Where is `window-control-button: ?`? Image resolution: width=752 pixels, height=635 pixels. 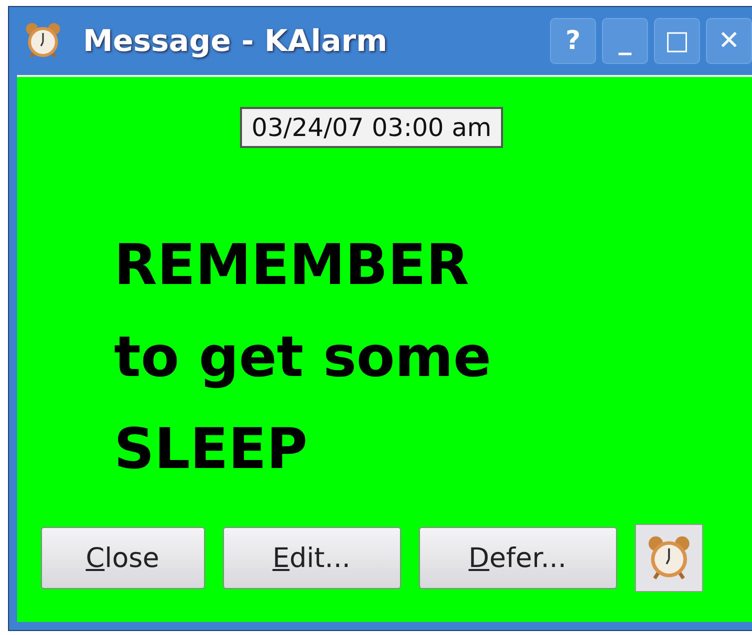 window-control-button: ? is located at coordinates (573, 41).